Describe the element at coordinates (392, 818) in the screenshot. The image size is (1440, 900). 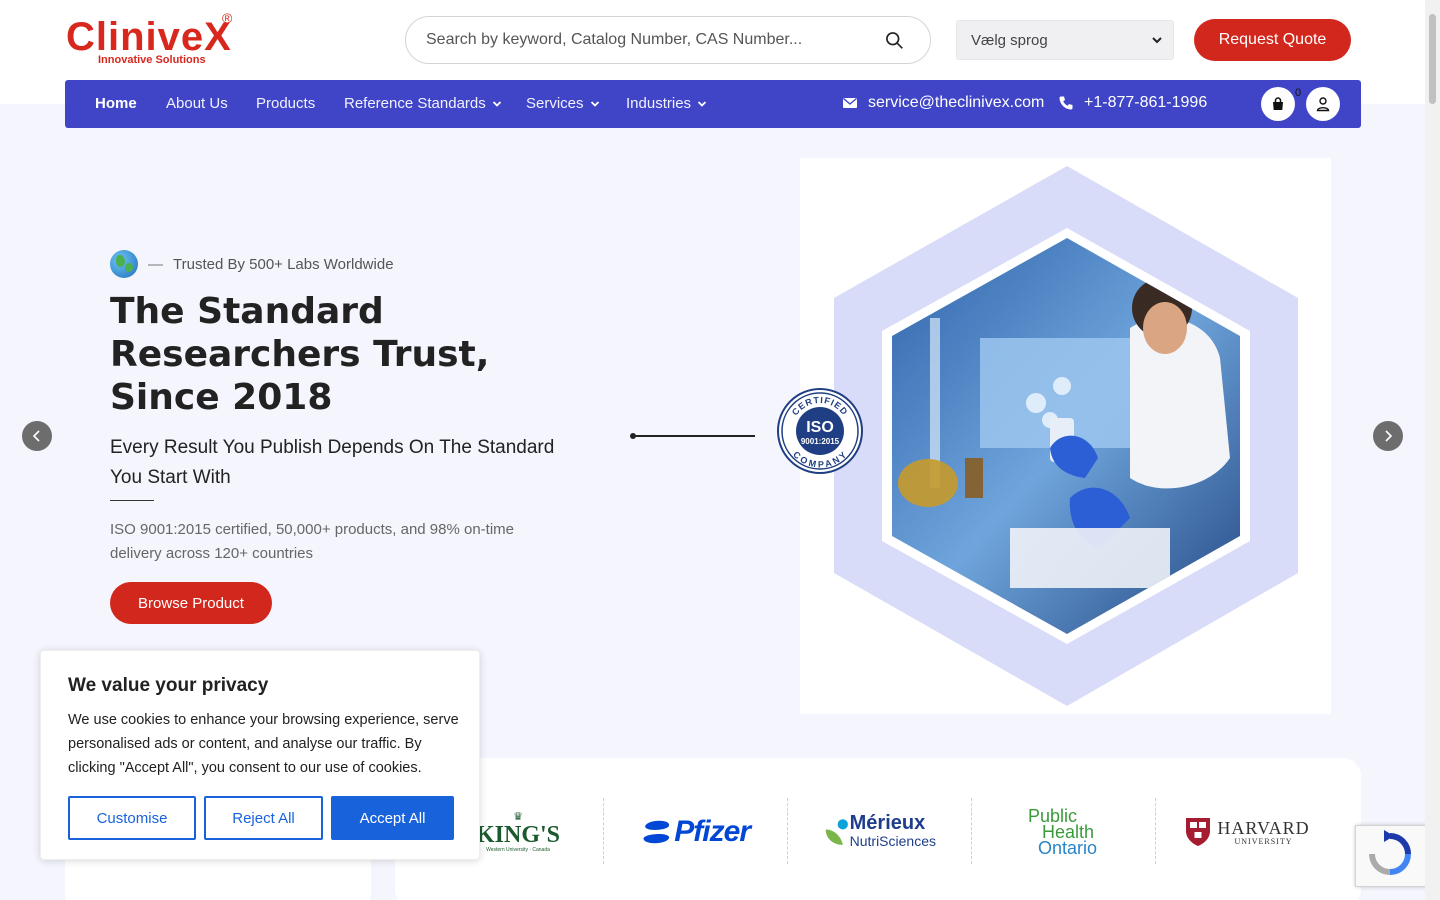
I see `accept-all-button: Accept All` at that location.